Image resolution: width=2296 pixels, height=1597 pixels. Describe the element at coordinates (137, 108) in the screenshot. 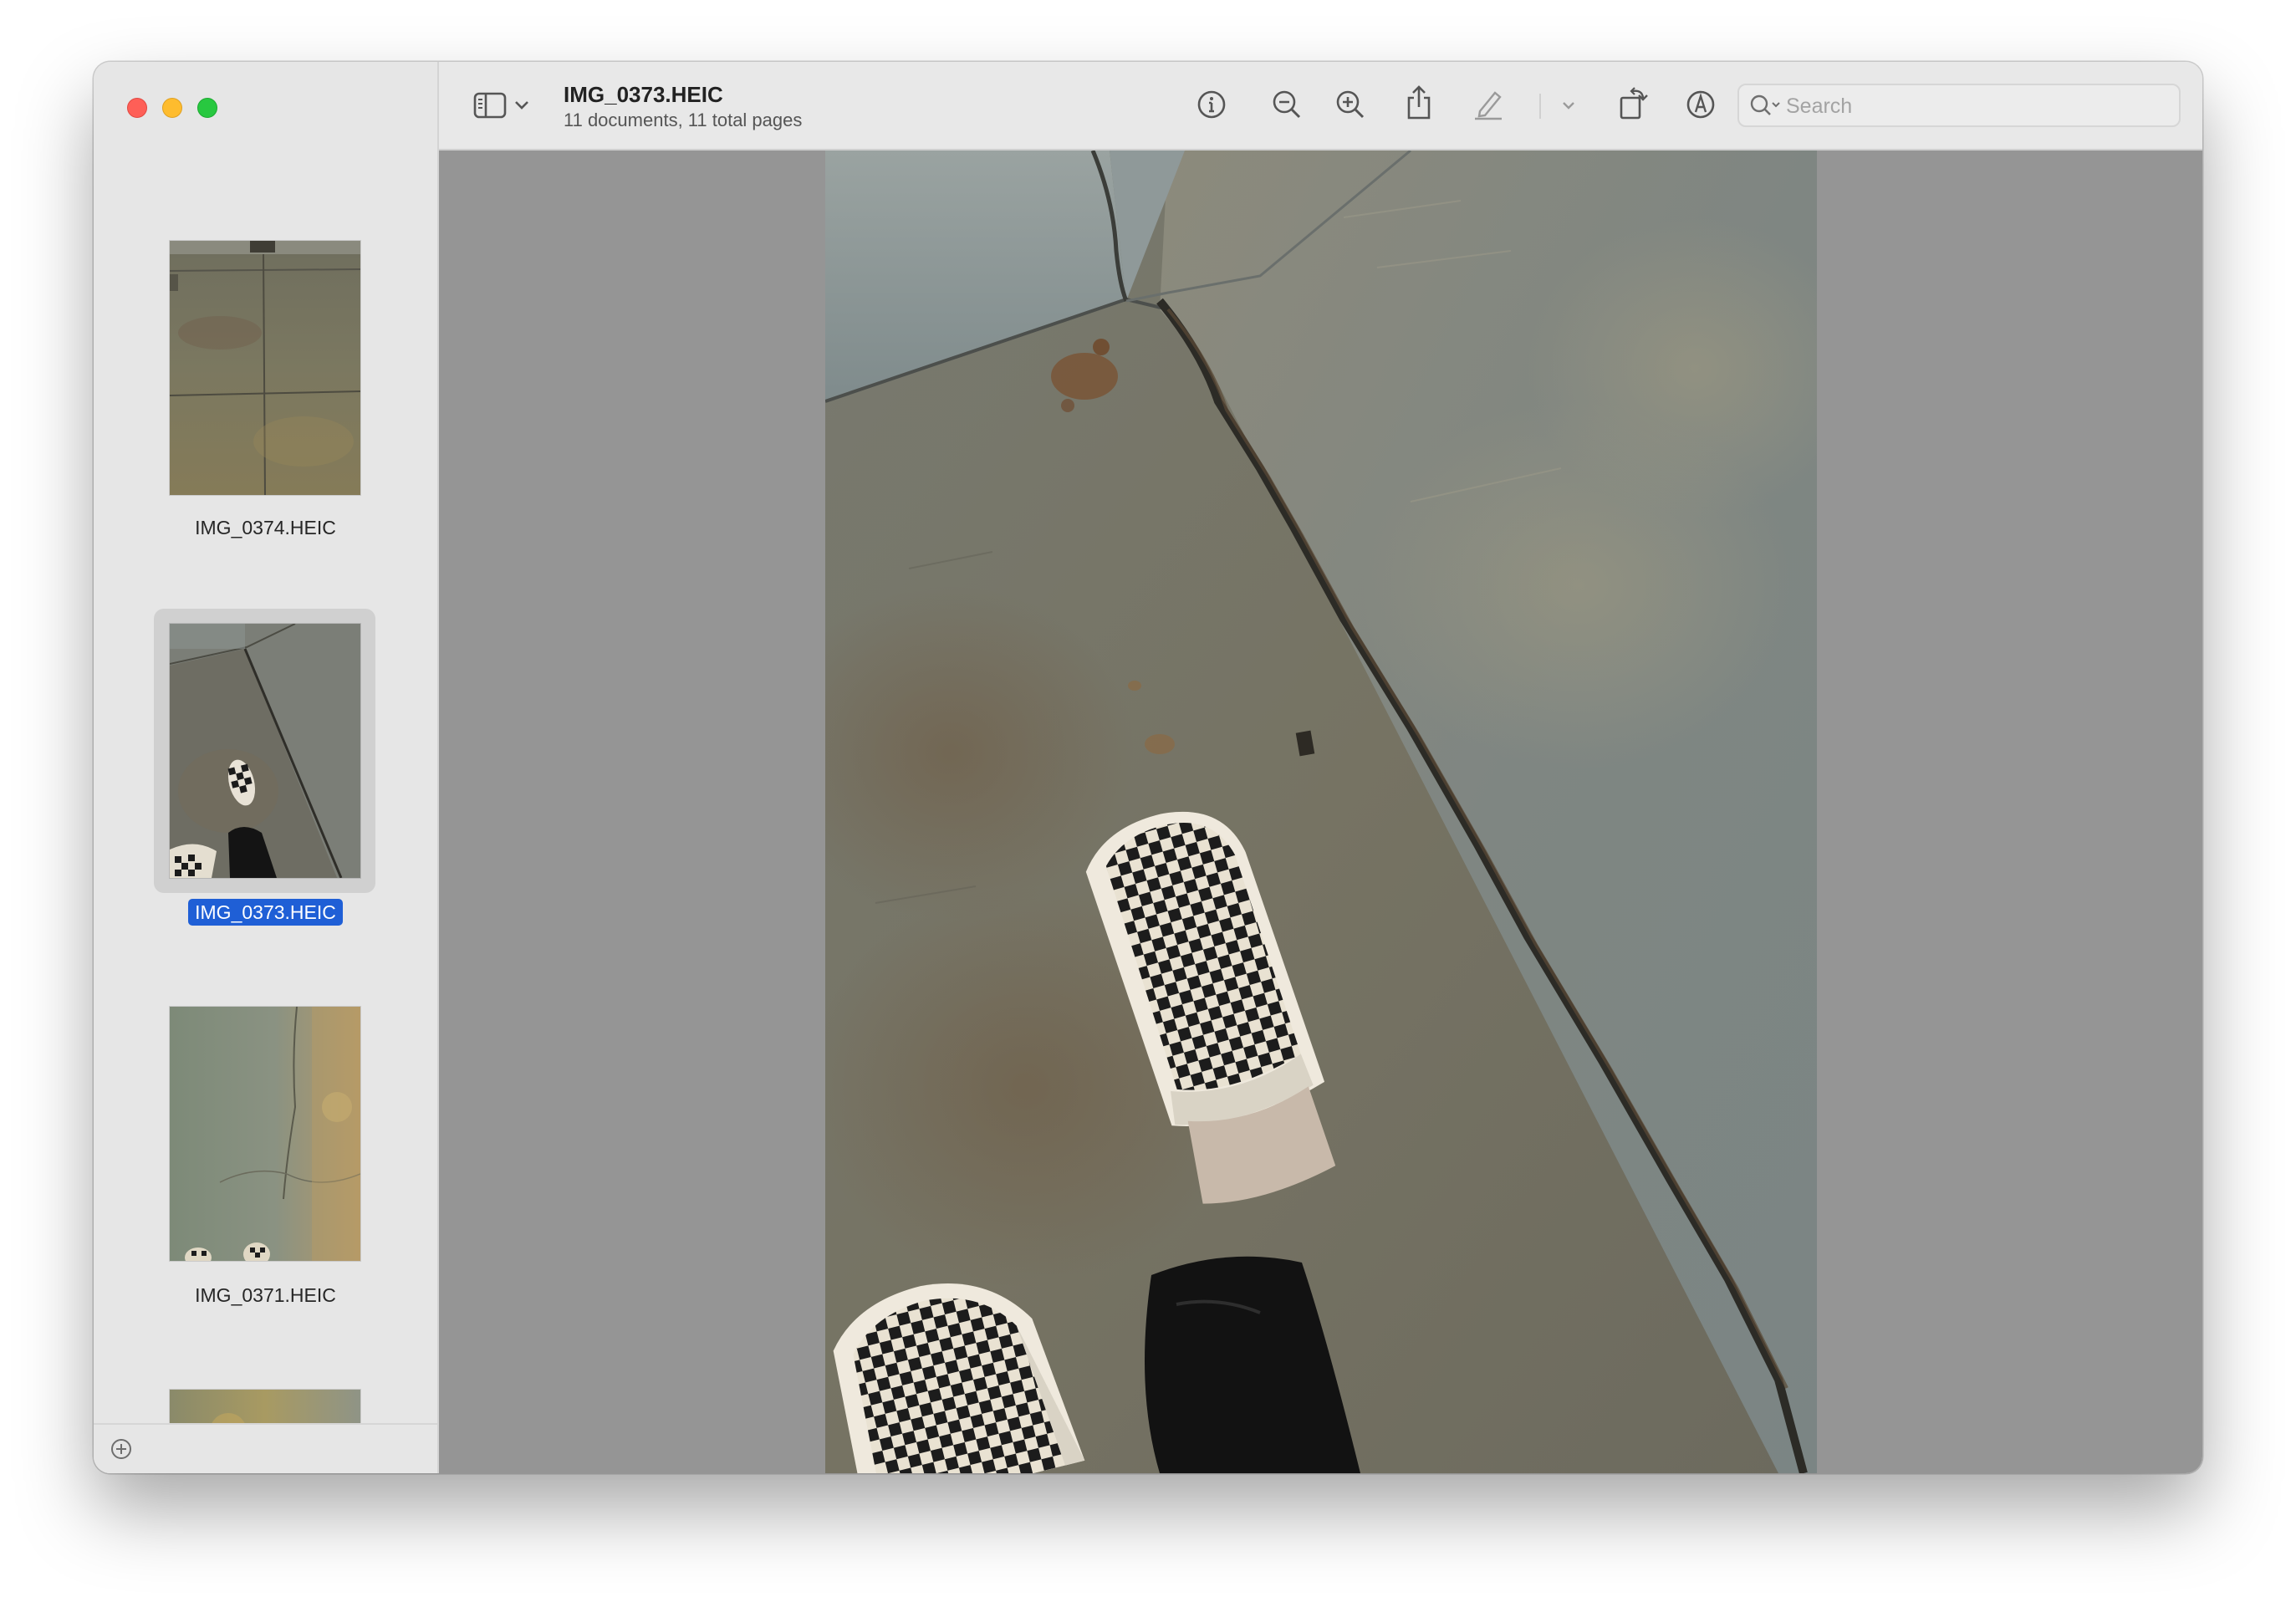

I see `close-window-button` at that location.